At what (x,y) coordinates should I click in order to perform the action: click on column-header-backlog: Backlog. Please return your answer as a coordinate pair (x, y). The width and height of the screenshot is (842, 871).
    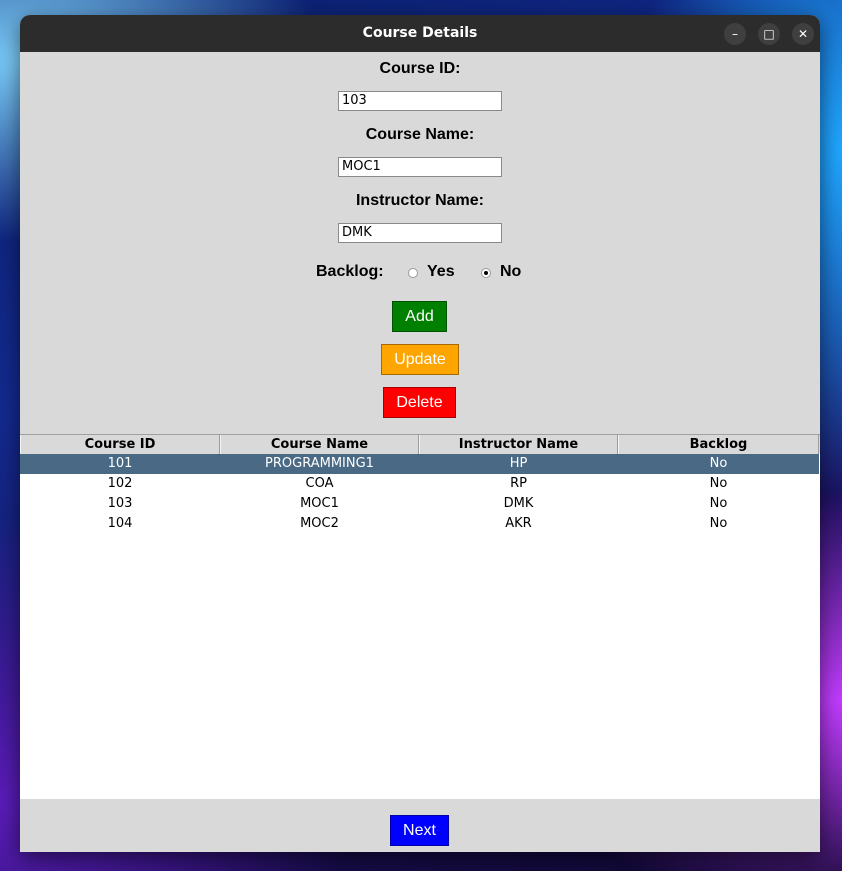
    Looking at the image, I should click on (718, 444).